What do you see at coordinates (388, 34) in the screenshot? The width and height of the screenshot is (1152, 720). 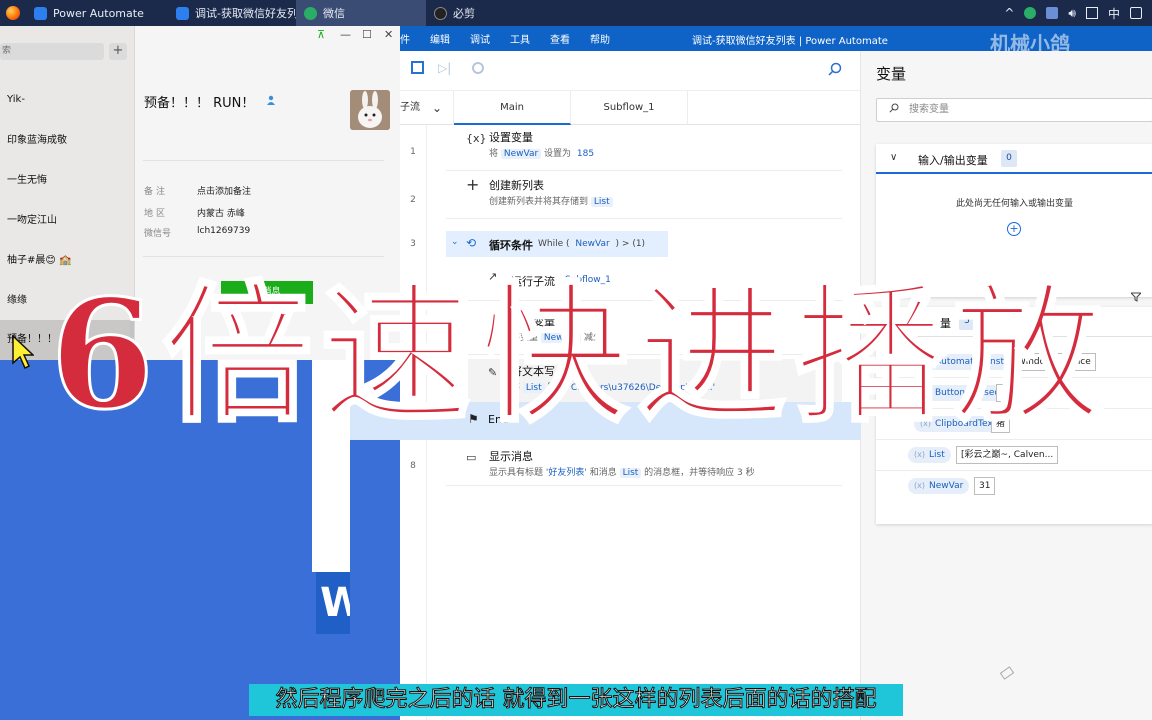 I see `close-button: ✕` at bounding box center [388, 34].